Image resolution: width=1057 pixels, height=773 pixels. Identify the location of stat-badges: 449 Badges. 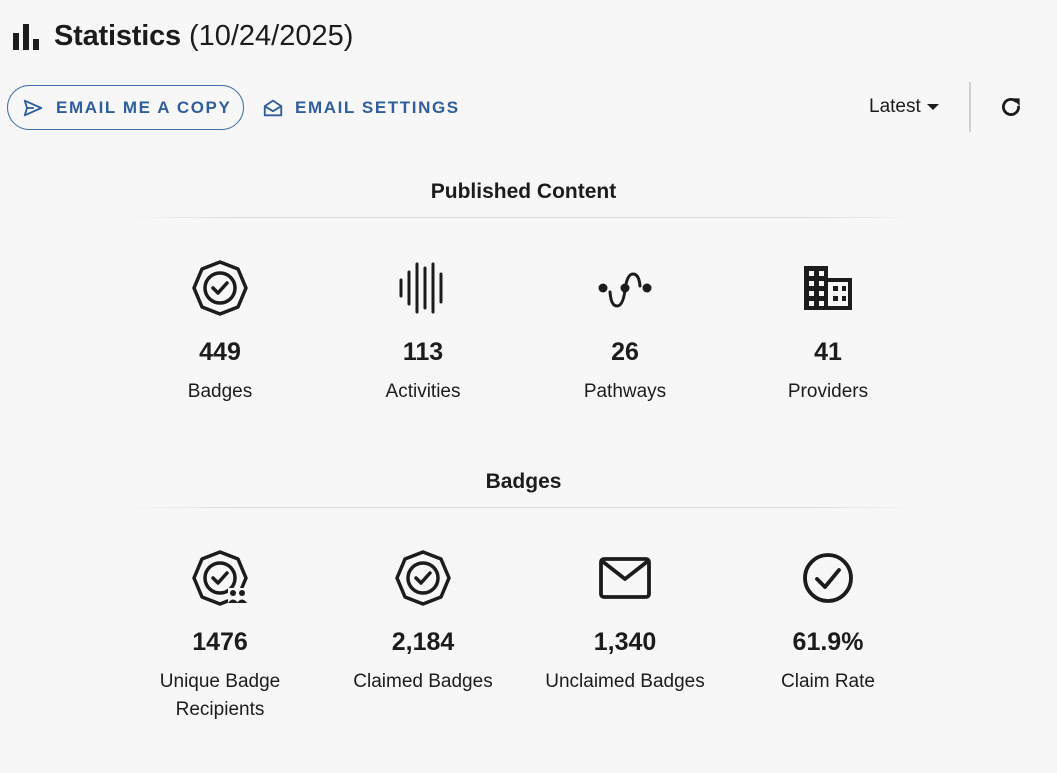
(220, 333).